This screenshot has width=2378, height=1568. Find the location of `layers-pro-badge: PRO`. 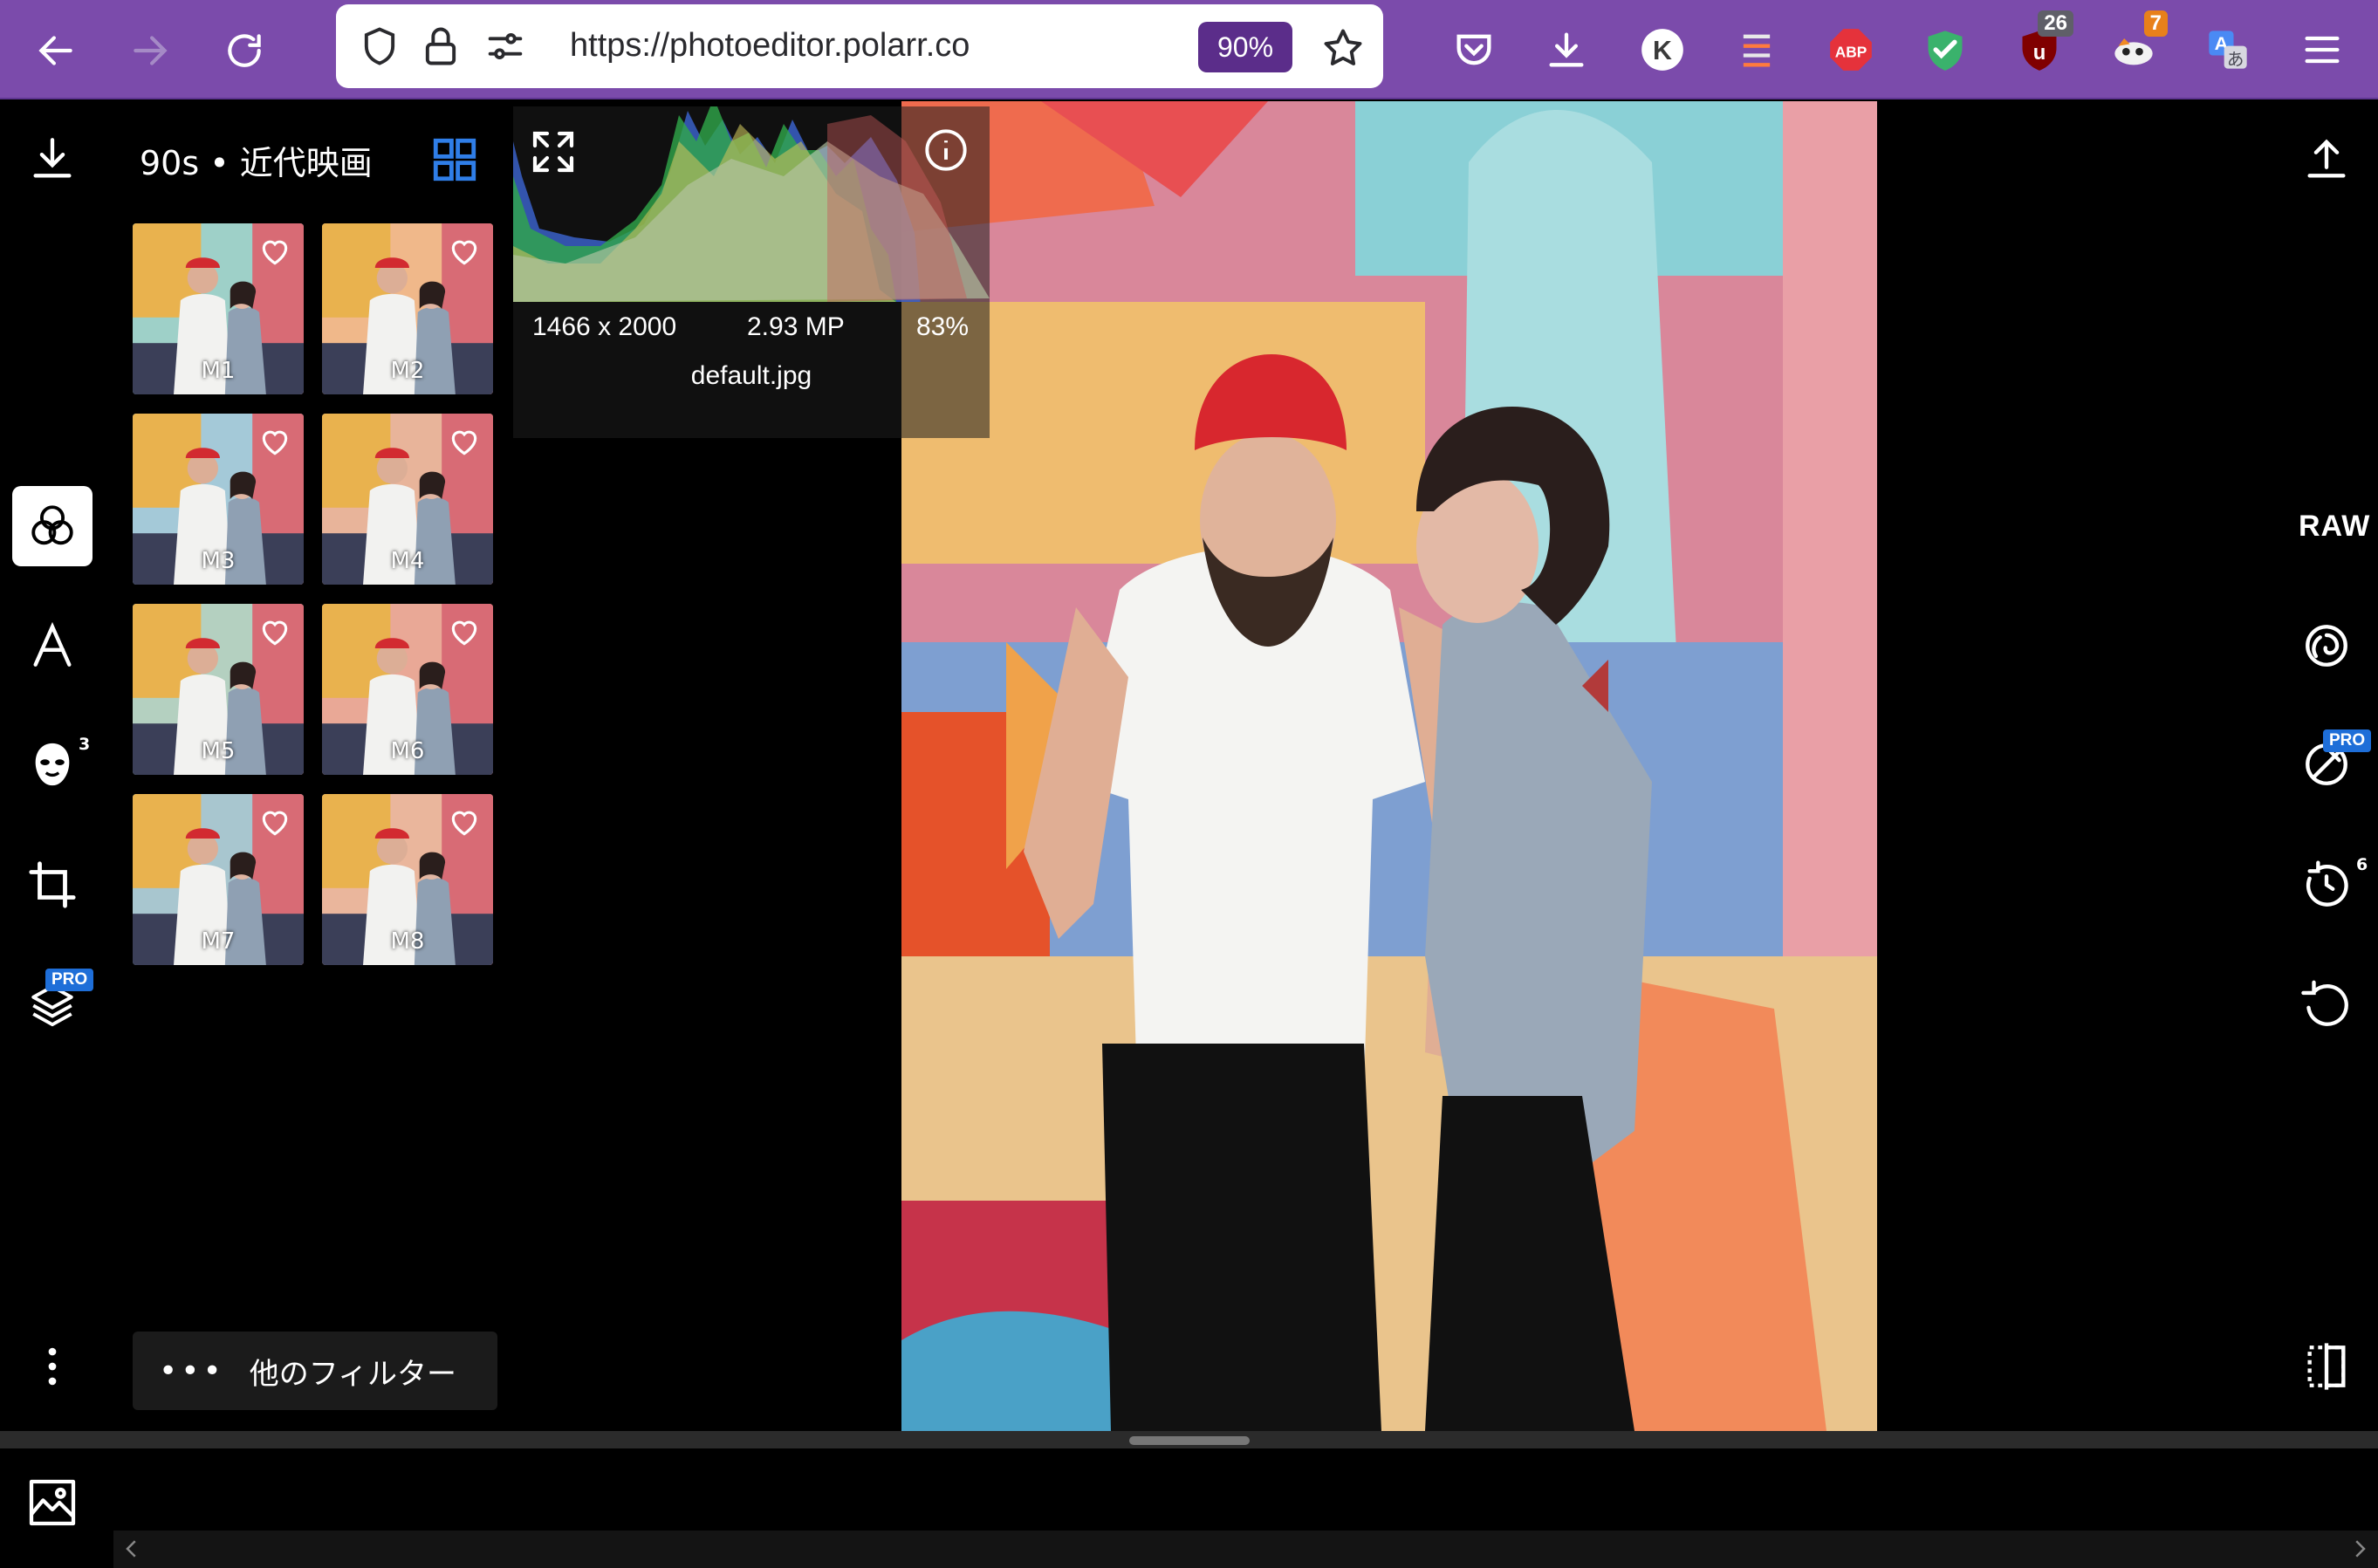

layers-pro-badge: PRO is located at coordinates (69, 980).